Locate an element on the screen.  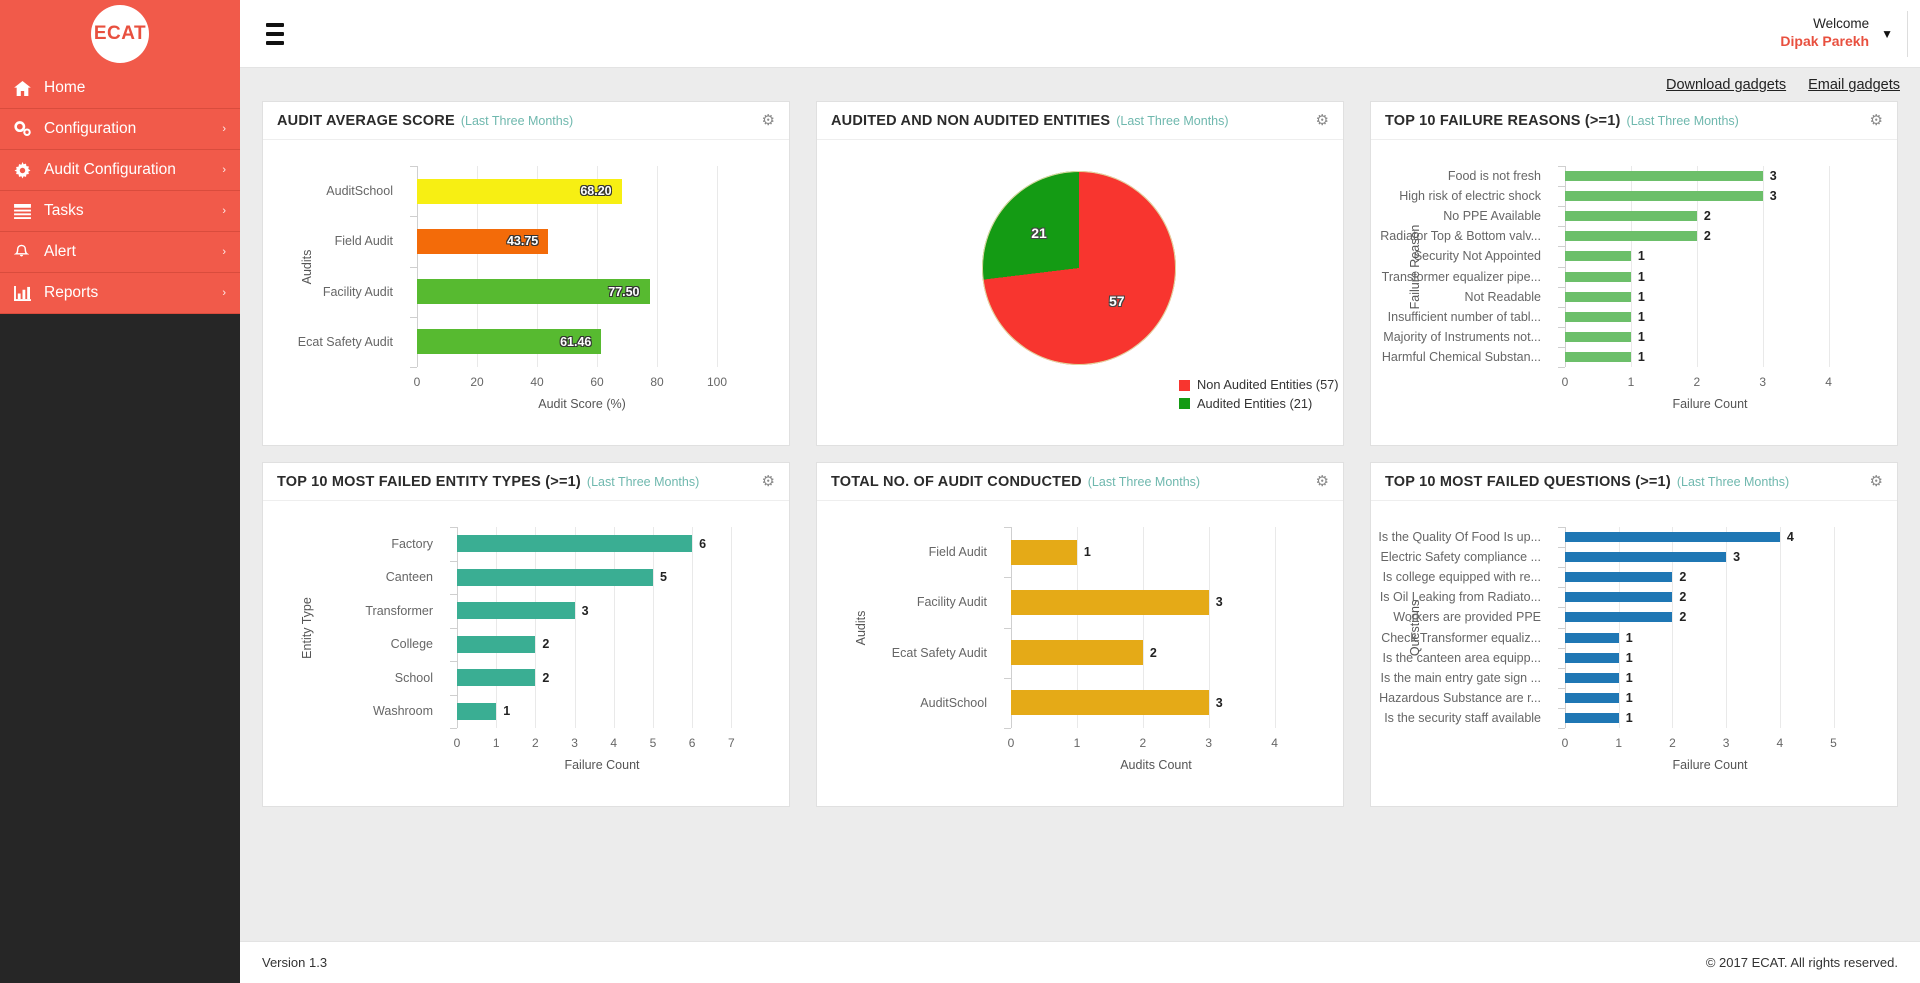
email-gadgets-link: Email gadgets is located at coordinates (1854, 85).